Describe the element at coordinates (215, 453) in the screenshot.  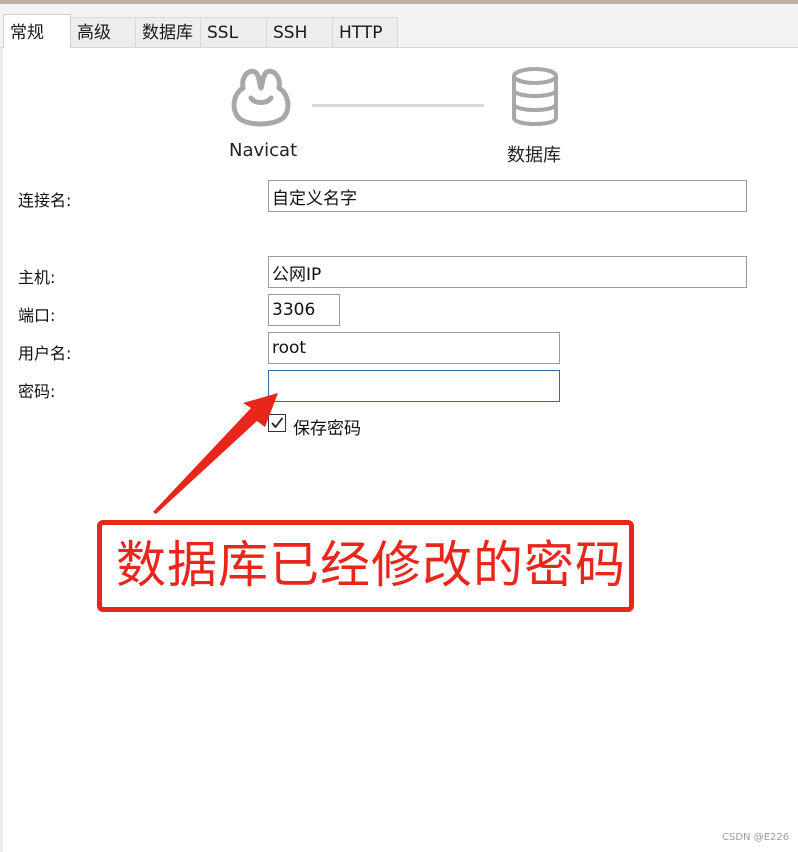
I see `annotation-arrow` at that location.